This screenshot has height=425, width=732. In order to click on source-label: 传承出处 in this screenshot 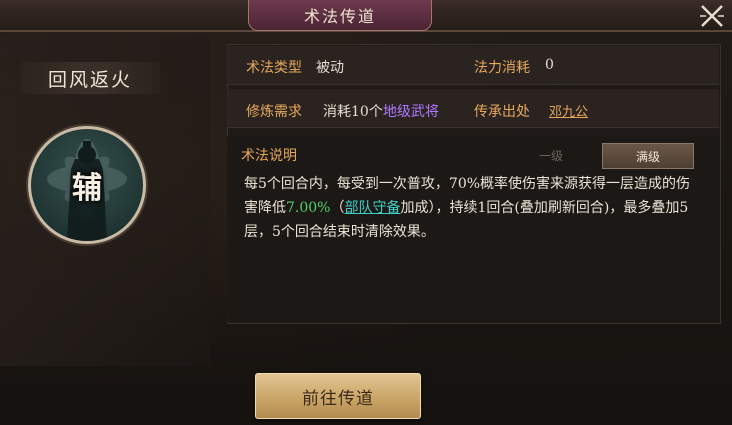, I will do `click(502, 112)`.